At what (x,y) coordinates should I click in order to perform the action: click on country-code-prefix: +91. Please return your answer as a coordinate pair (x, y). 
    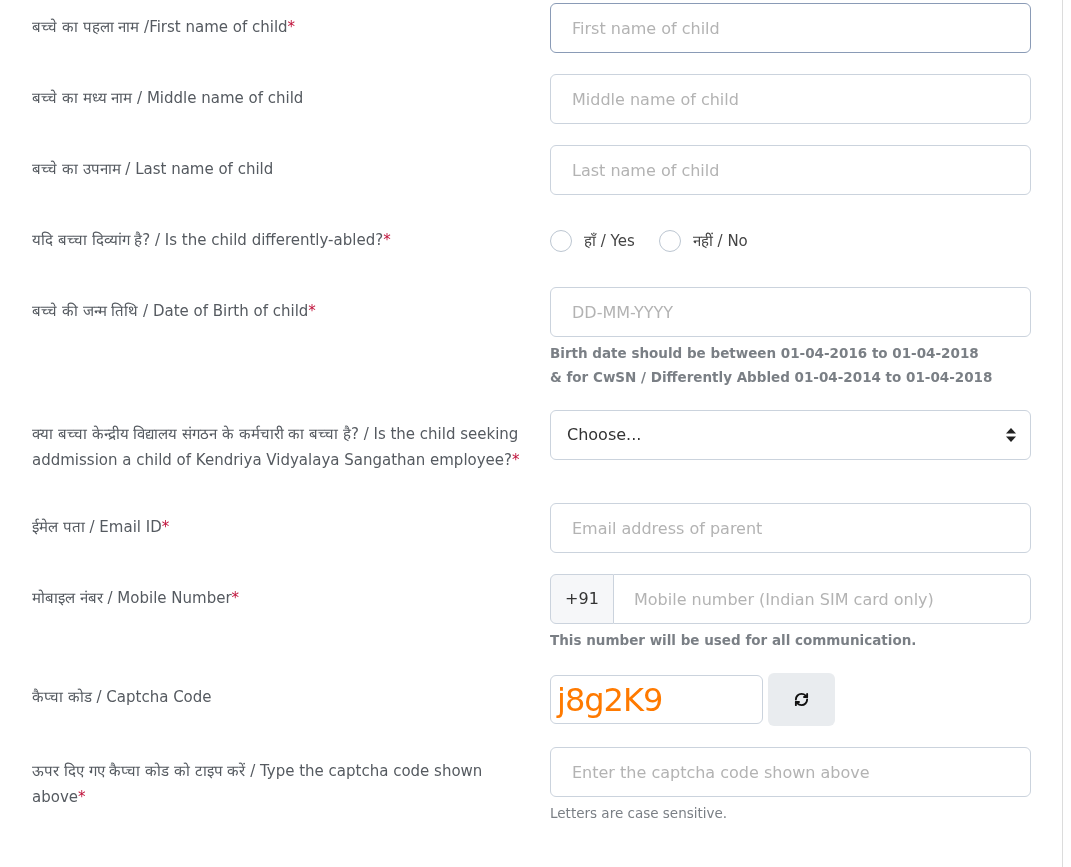
    Looking at the image, I should click on (582, 599).